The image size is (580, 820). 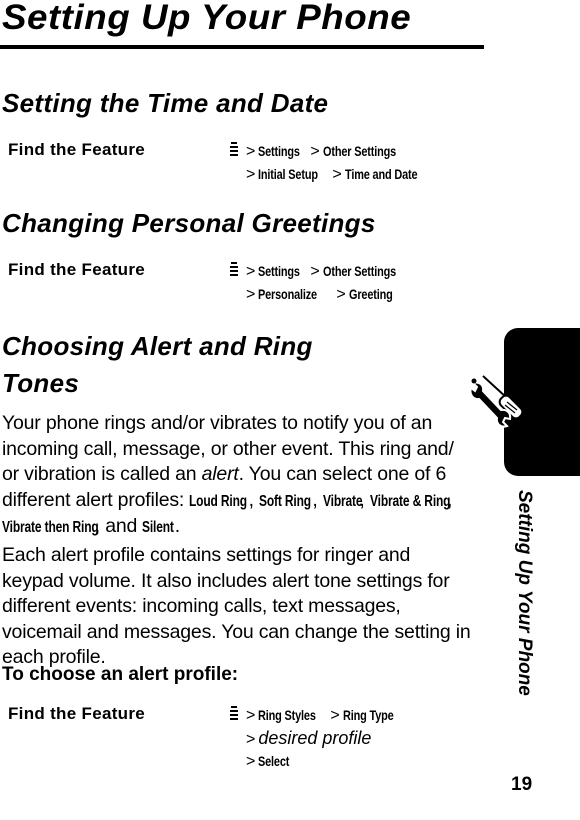 What do you see at coordinates (218, 501) in the screenshot?
I see `profile-name: Loud Ring` at bounding box center [218, 501].